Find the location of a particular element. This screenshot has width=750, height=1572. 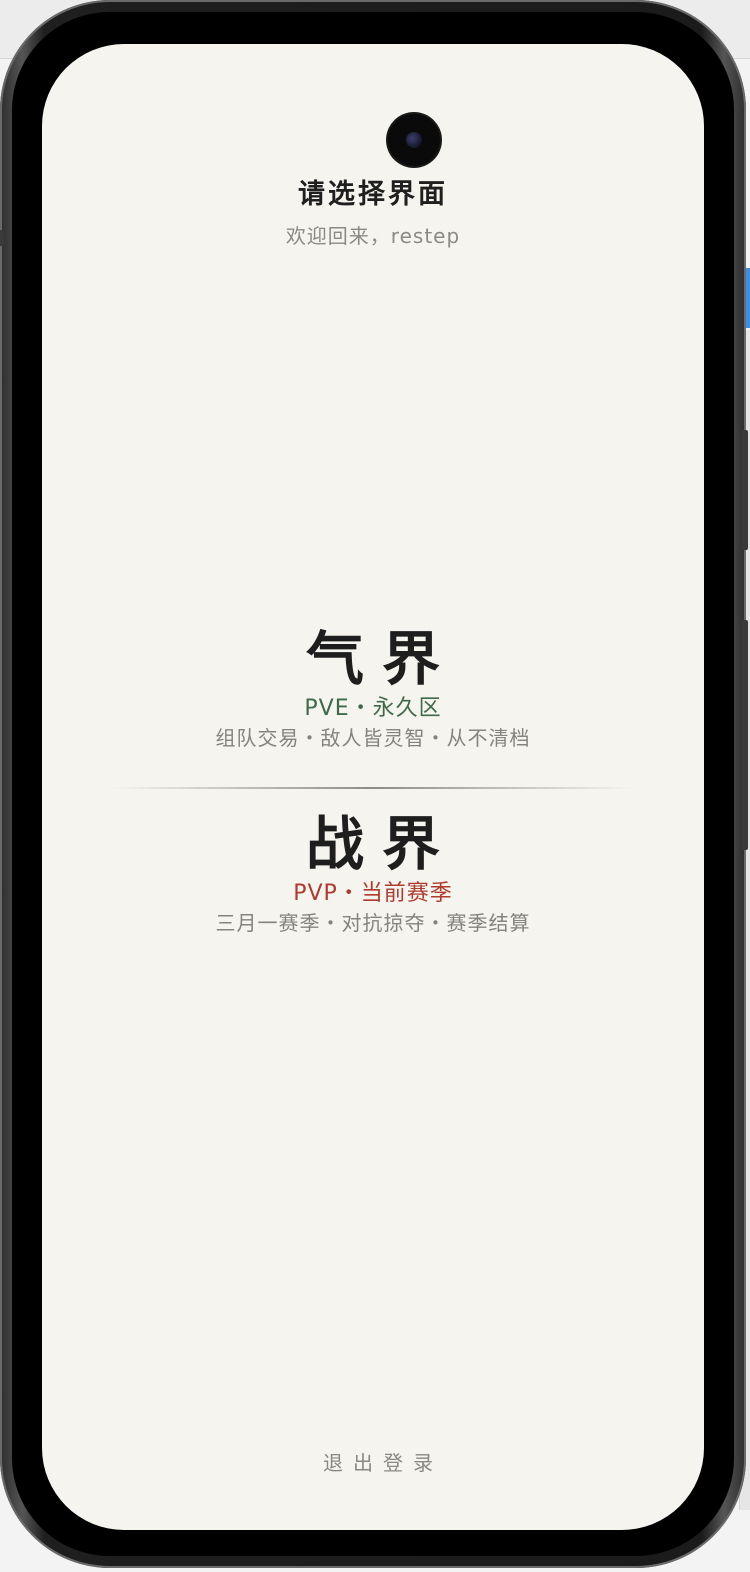

realm-divider is located at coordinates (373, 788).